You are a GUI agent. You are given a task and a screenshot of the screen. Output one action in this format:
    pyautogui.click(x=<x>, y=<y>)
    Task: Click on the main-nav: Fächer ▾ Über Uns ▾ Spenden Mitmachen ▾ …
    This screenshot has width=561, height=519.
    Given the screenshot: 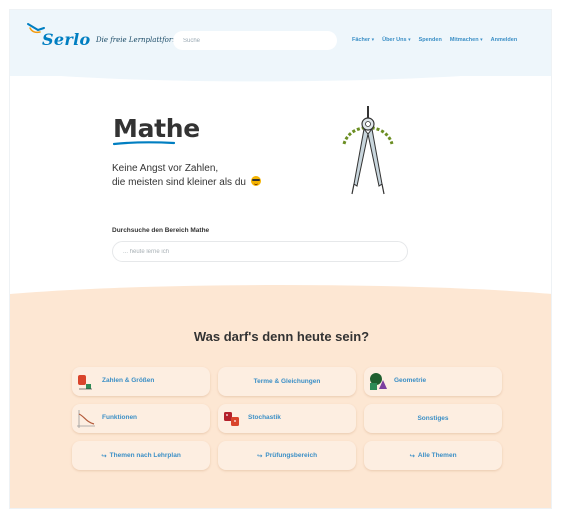 What is the action you would take?
    pyautogui.click(x=434, y=40)
    